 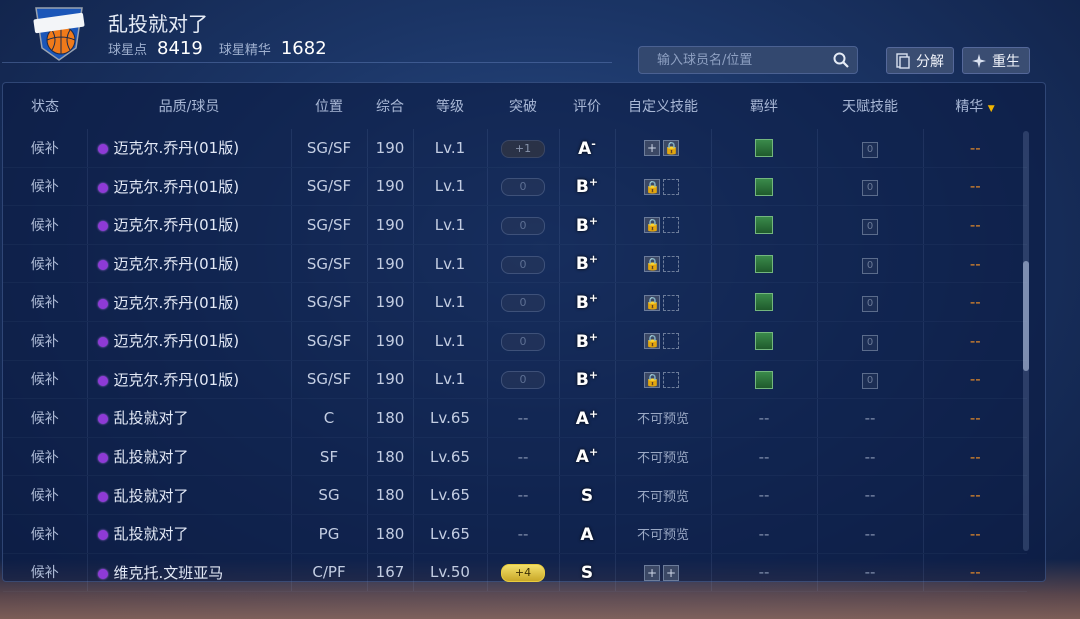 I want to click on breakthrough-cell: --, so click(x=522, y=534).